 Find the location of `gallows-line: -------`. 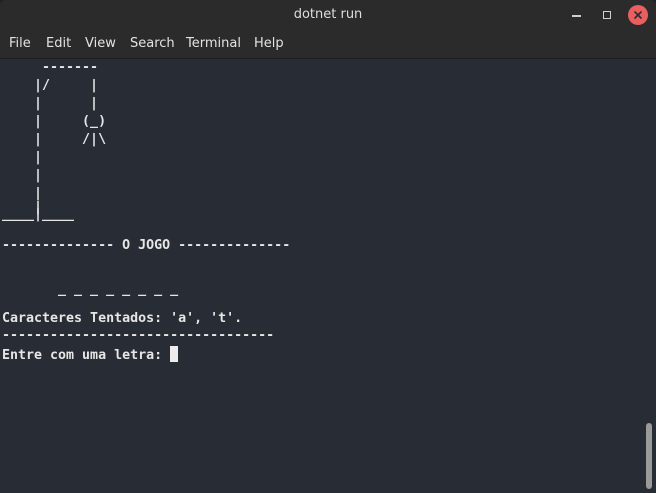

gallows-line: ------- is located at coordinates (50, 67).